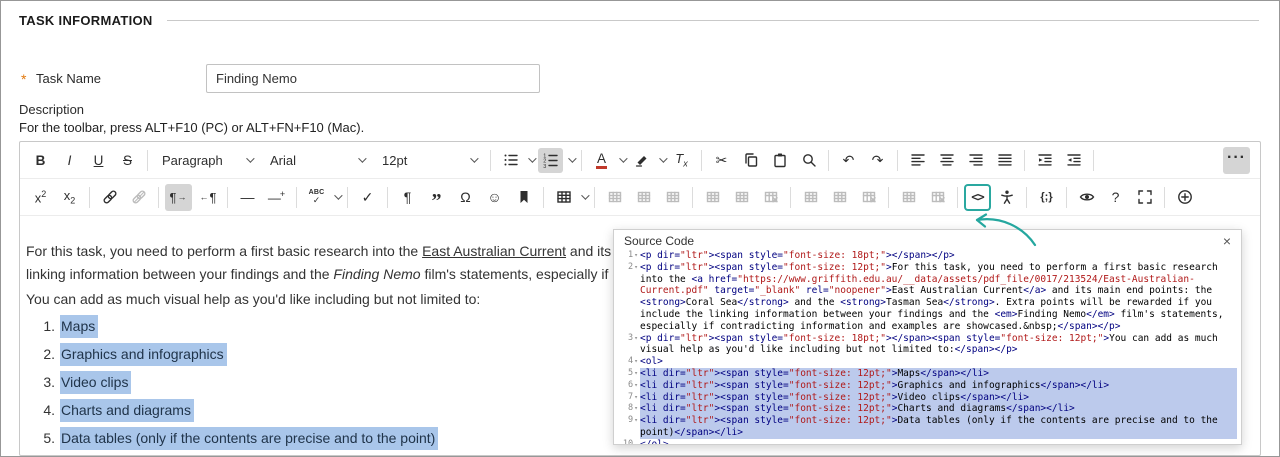 The height and width of the screenshot is (457, 1280). I want to click on indent-icon, so click(1044, 160).